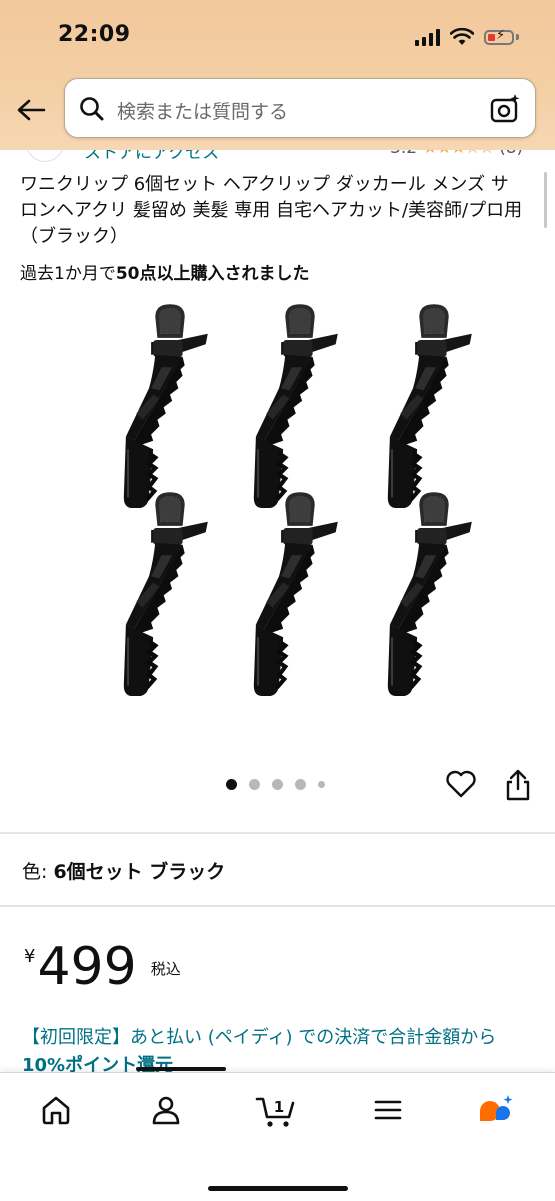  Describe the element at coordinates (68, 274) in the screenshot. I see `purchase-prefix: 過去1か月で` at that location.